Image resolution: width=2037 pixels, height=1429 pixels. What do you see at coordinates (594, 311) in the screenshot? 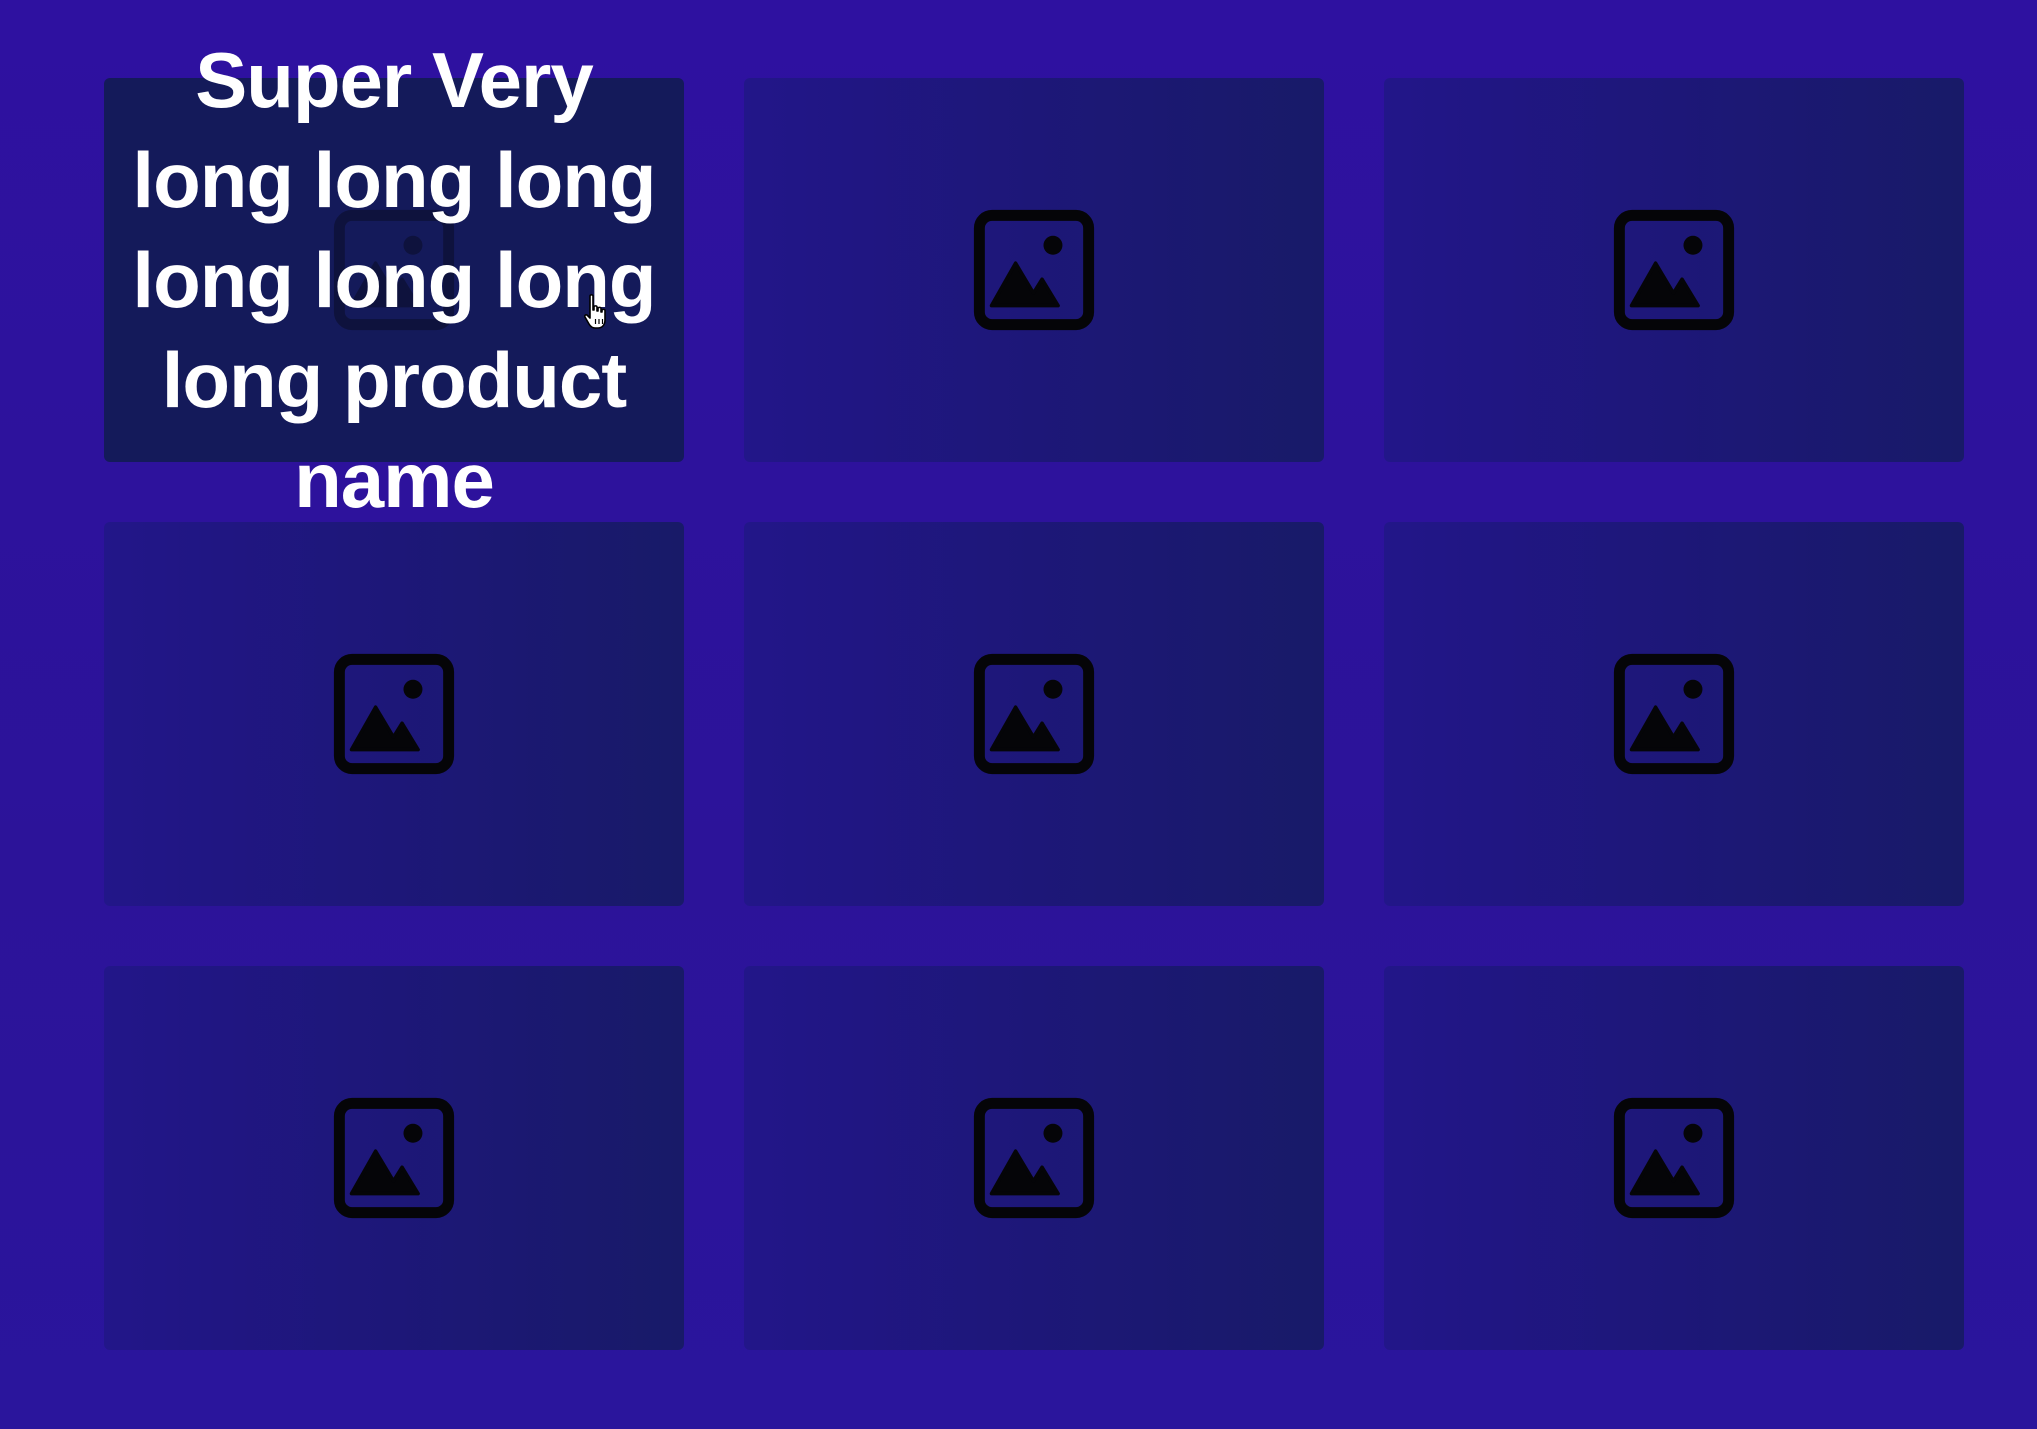
I see `hand-pointer-icon` at bounding box center [594, 311].